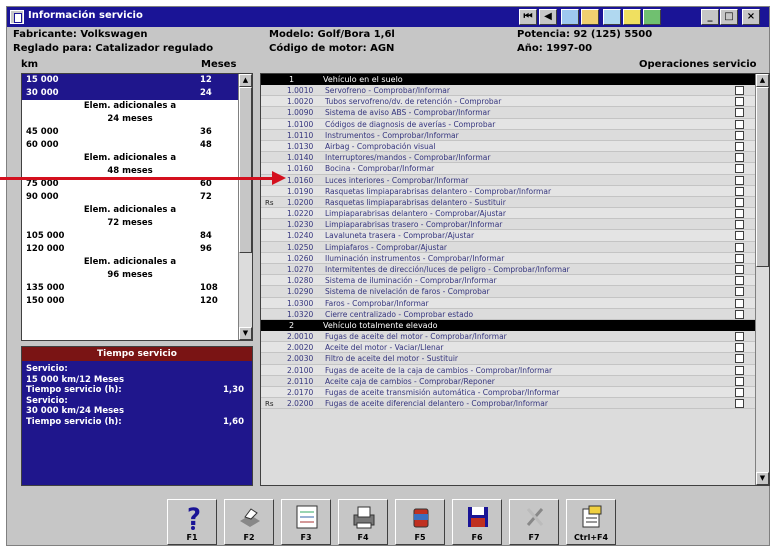 Image resolution: width=772 pixels, height=548 pixels. What do you see at coordinates (137, 275) in the screenshot?
I see `interval-extra-row: 96 meses` at bounding box center [137, 275].